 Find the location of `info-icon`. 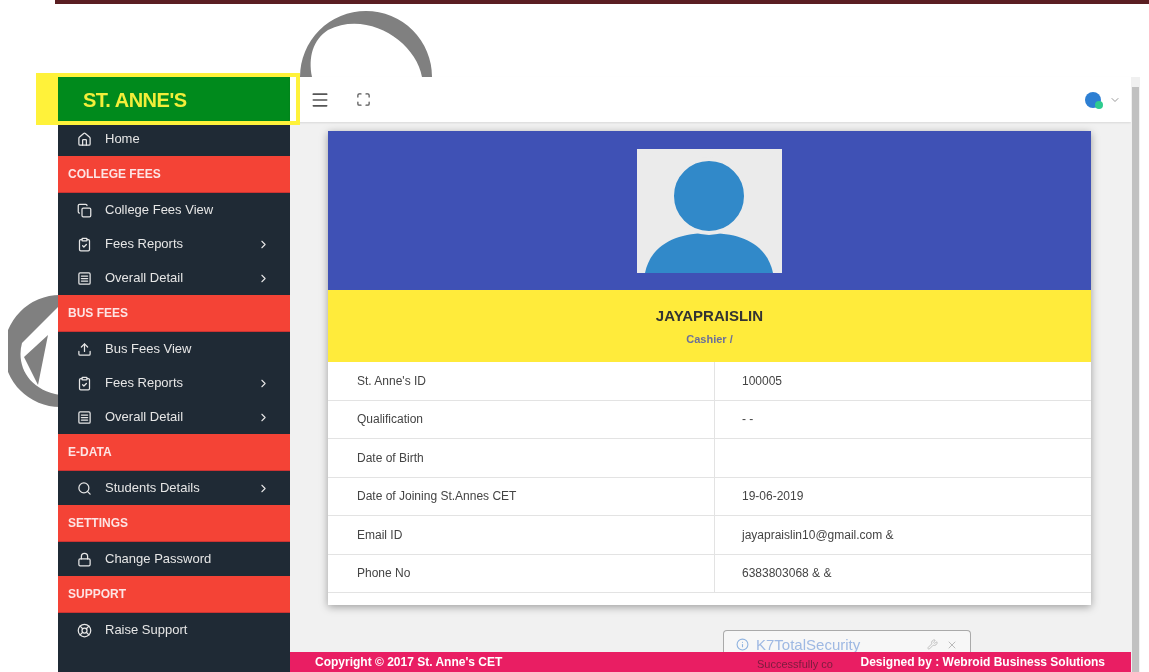

info-icon is located at coordinates (742, 644).